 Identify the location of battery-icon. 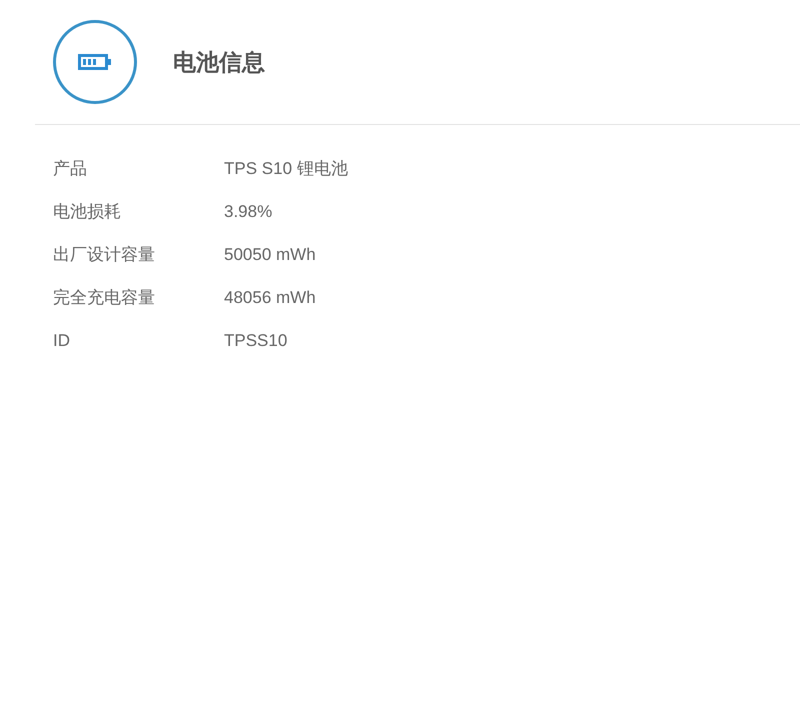
(95, 62).